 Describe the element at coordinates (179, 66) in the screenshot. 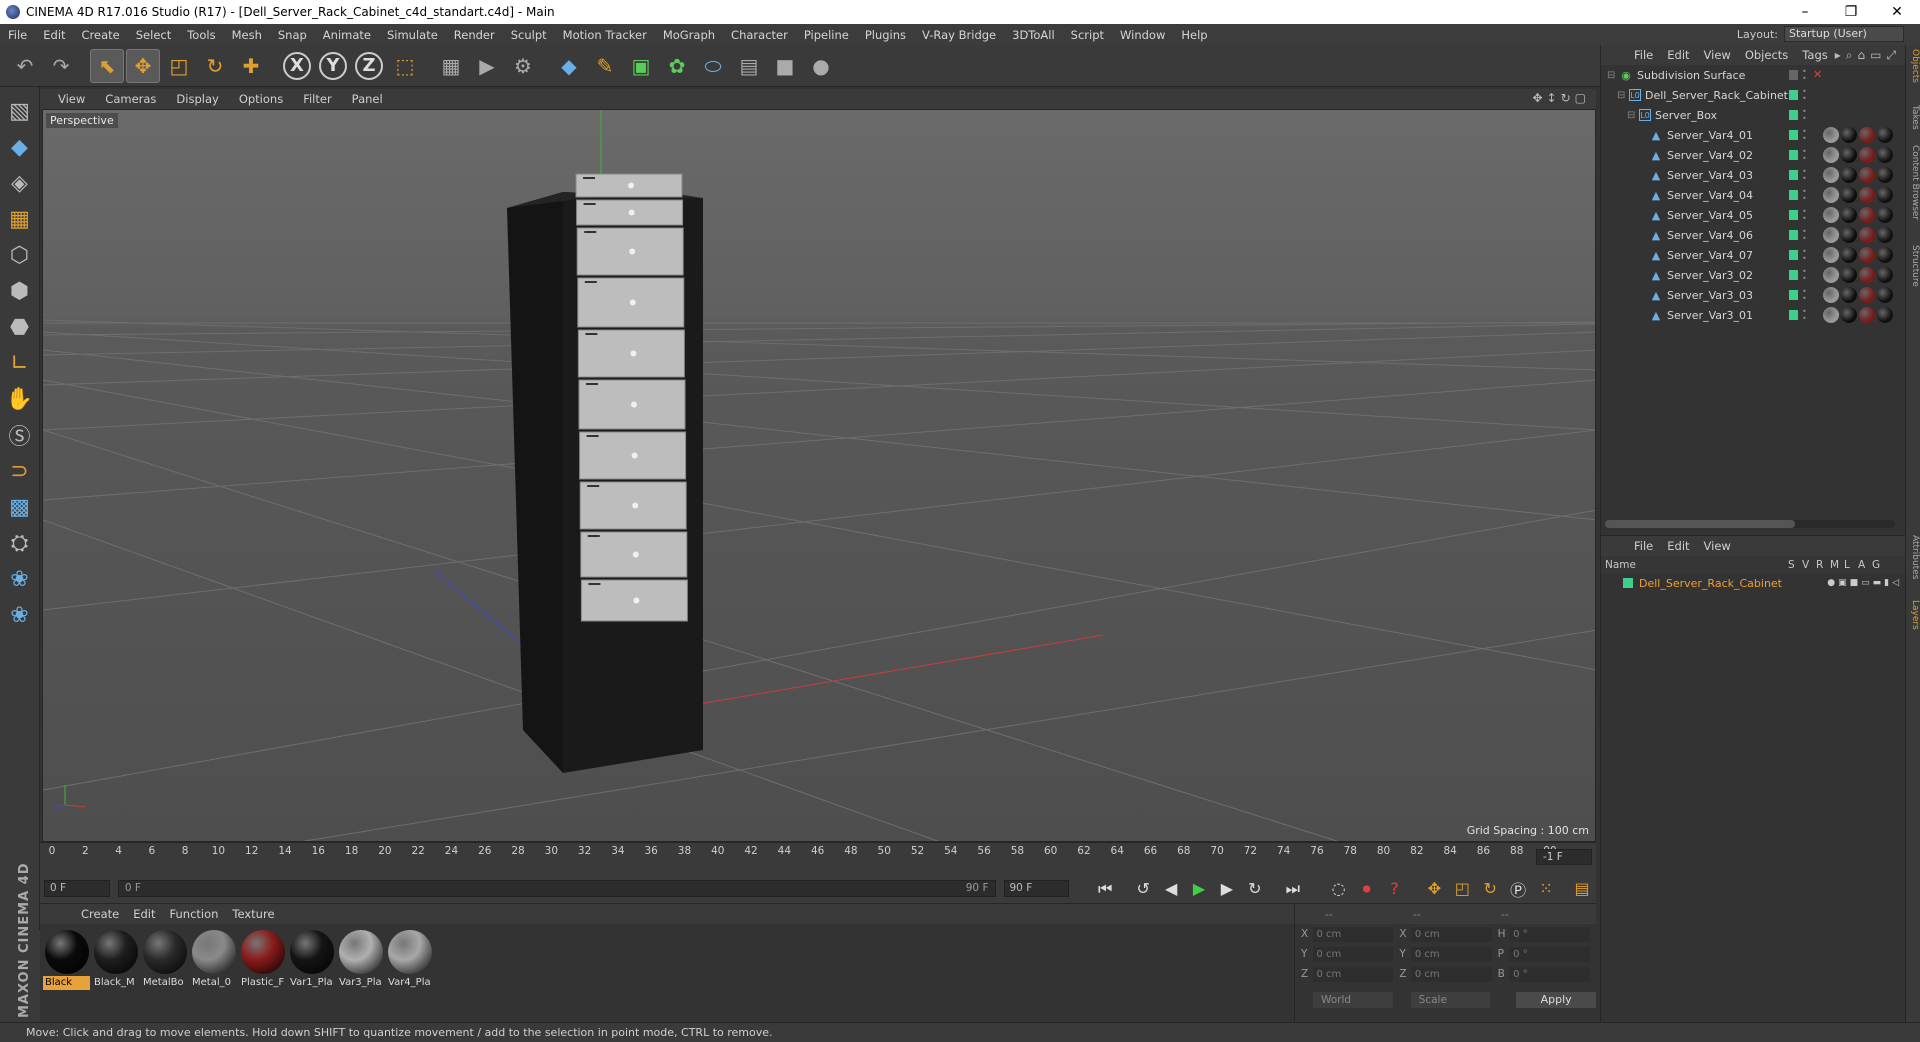

I see `scale-tool-icon: ◰` at that location.